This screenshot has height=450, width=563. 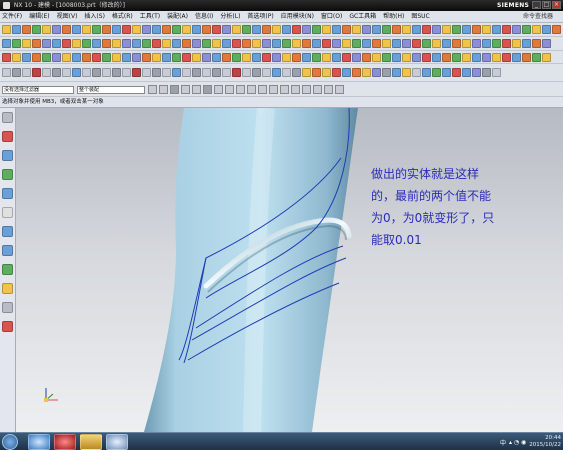 I want to click on taskbar-app-folder, so click(x=91, y=442).